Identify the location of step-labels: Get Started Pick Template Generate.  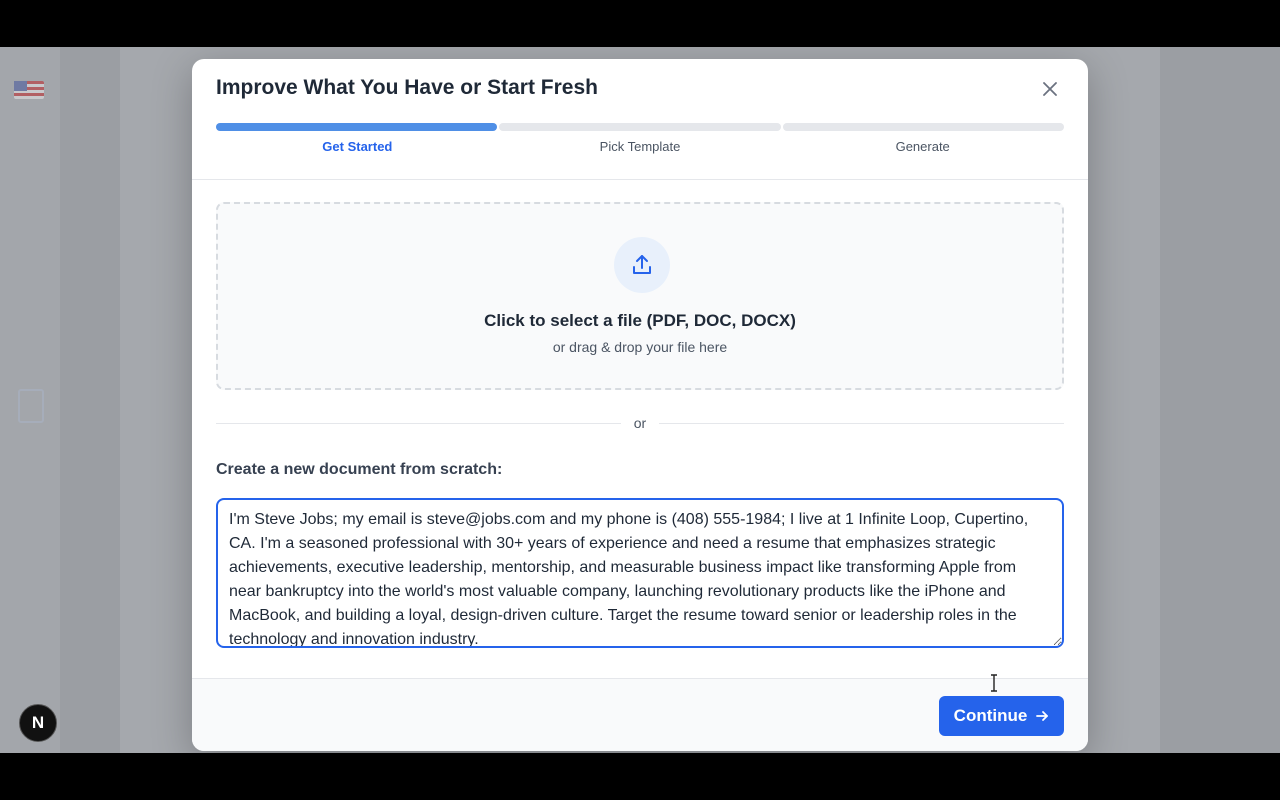
(640, 146).